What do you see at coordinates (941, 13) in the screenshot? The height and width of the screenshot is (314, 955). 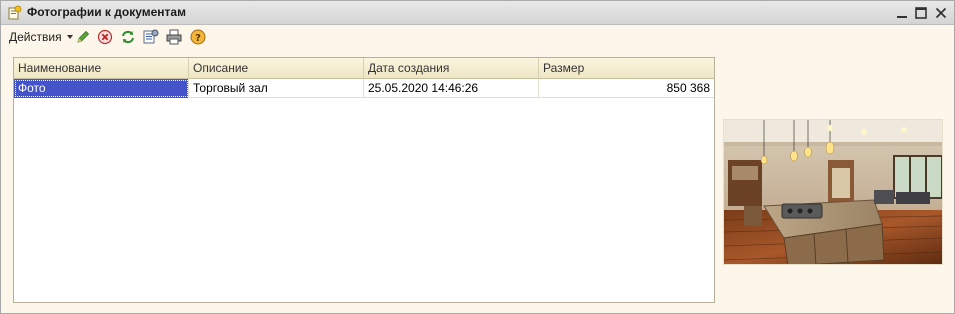 I see `close-icon` at bounding box center [941, 13].